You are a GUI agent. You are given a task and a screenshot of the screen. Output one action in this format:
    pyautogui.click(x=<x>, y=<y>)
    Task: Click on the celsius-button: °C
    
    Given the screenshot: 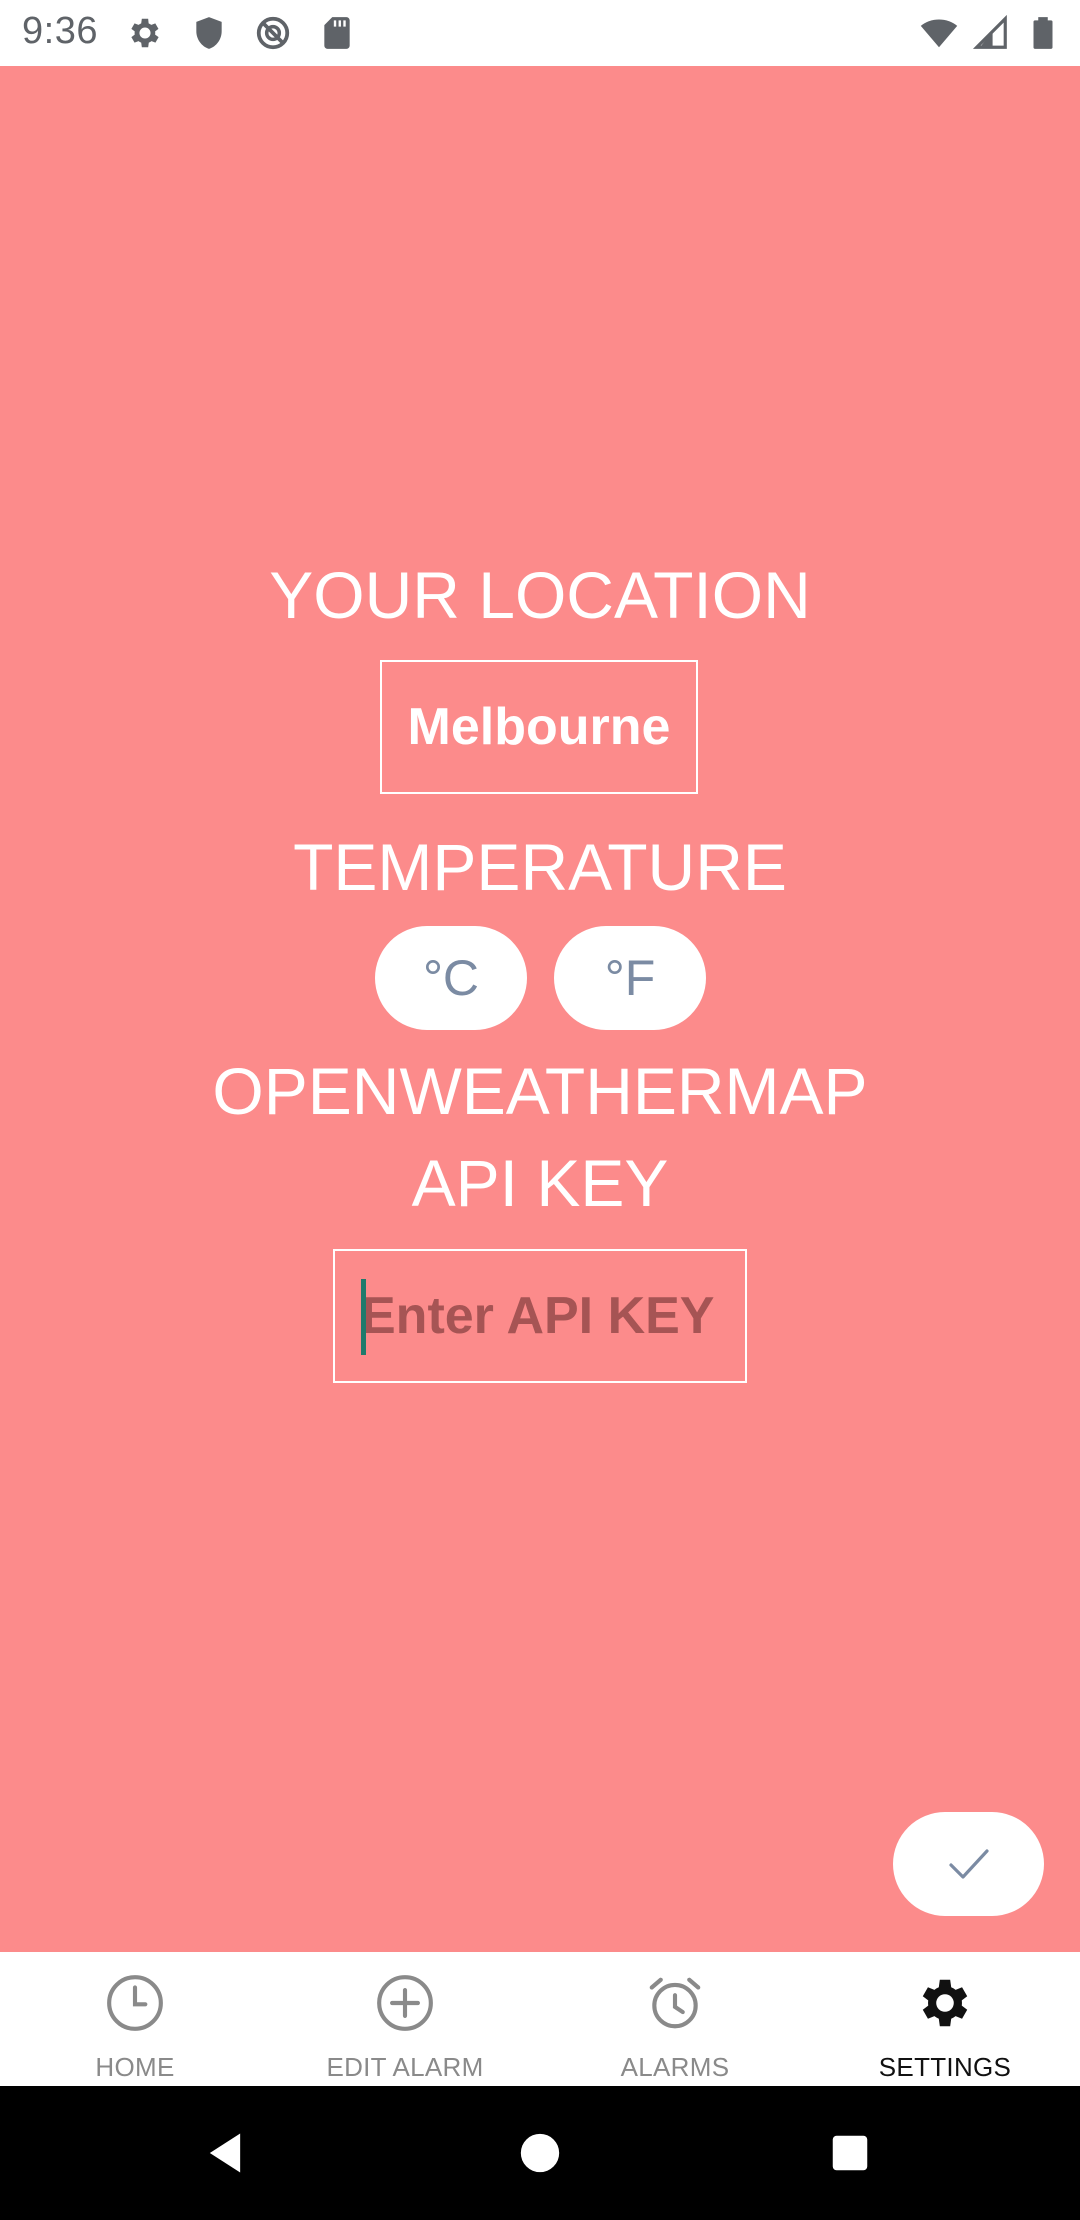 What is the action you would take?
    pyautogui.click(x=451, y=978)
    